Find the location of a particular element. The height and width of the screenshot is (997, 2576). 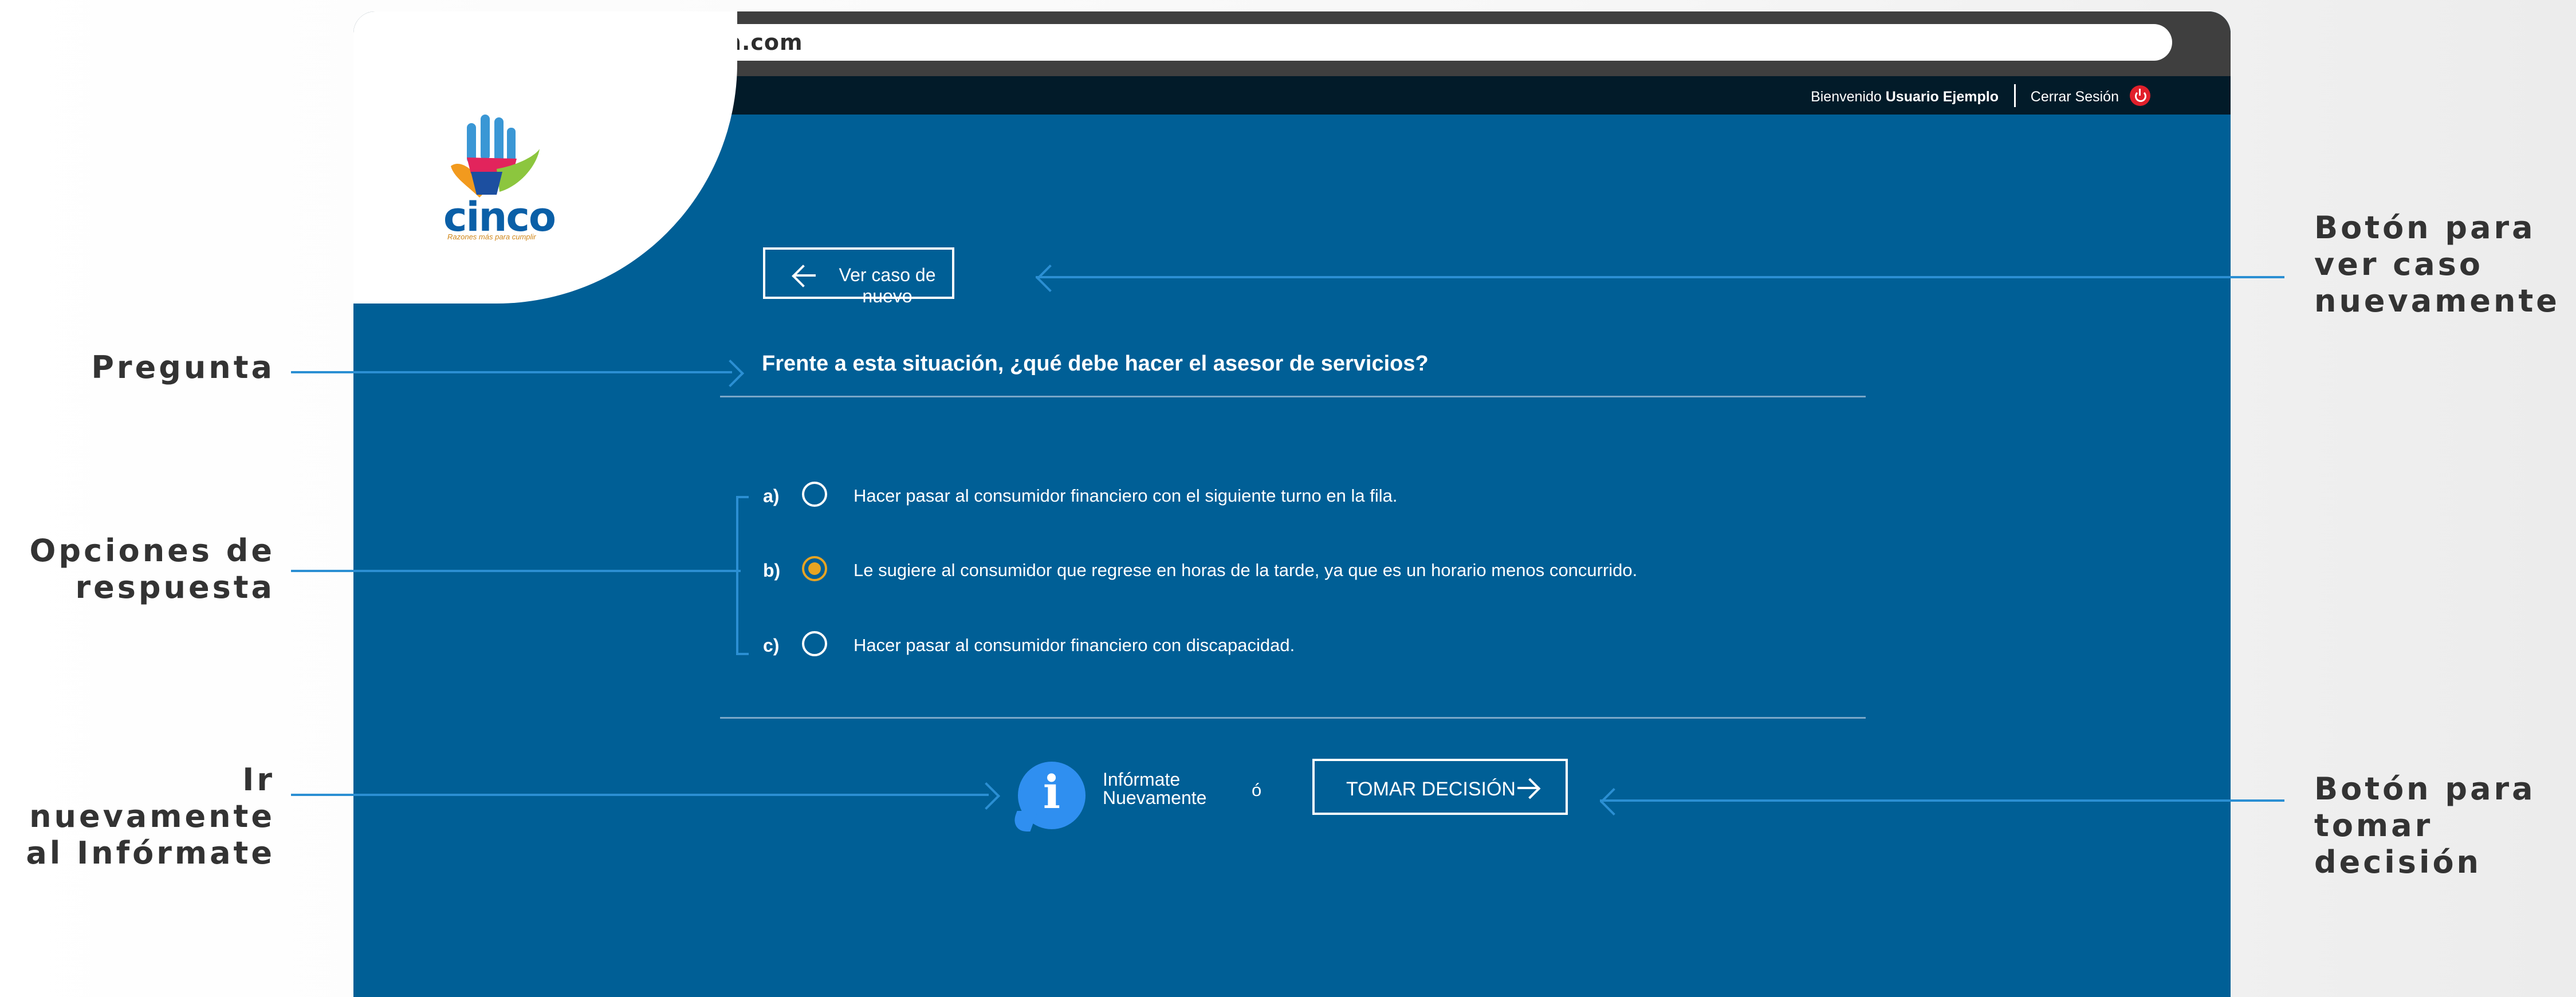

annotation-decision-line1: Botón para is located at coordinates (2425, 789).